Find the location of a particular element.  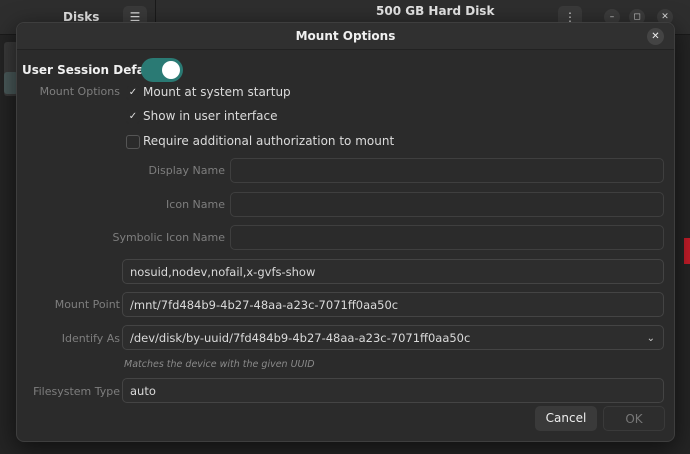

symbolic-icon-name-label: Symbolic Icon Name is located at coordinates (168, 237).